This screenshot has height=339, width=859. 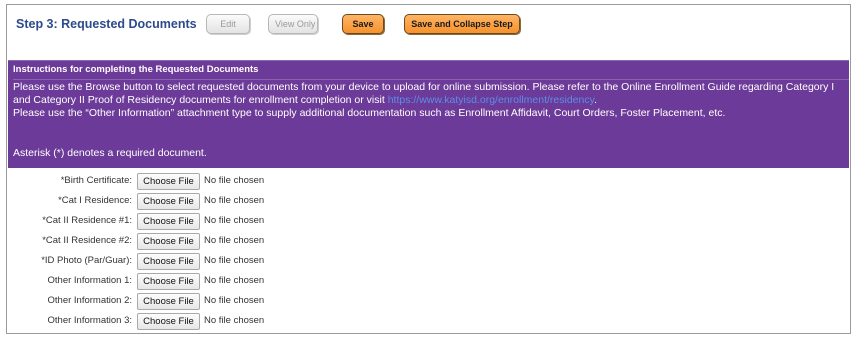 I want to click on view-only-button: View Only, so click(x=293, y=24).